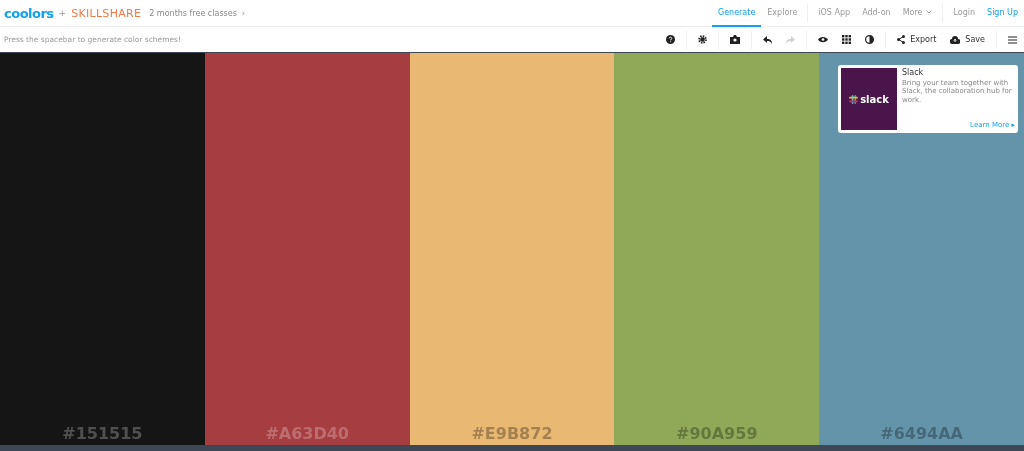 The image size is (1024, 451). What do you see at coordinates (1002, 13) in the screenshot?
I see `nav-link: Sign Up` at bounding box center [1002, 13].